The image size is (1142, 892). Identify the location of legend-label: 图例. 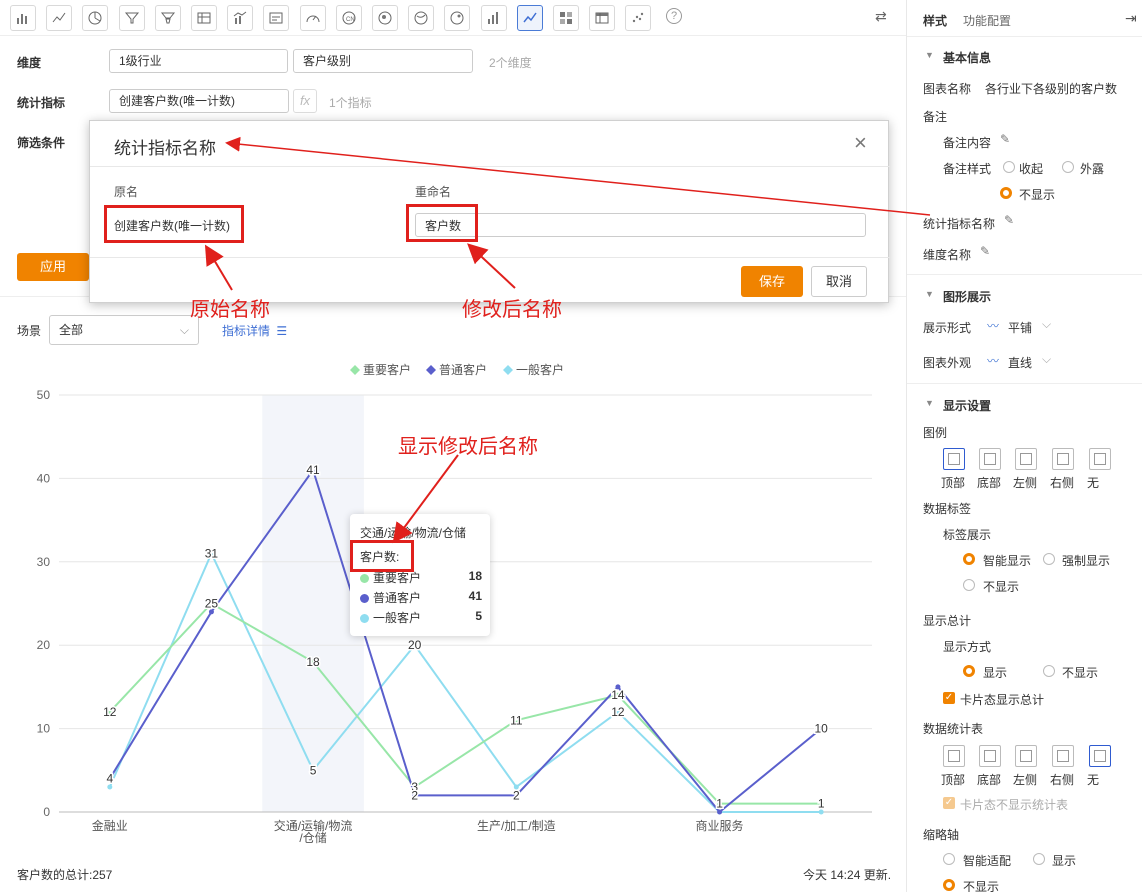
(935, 433).